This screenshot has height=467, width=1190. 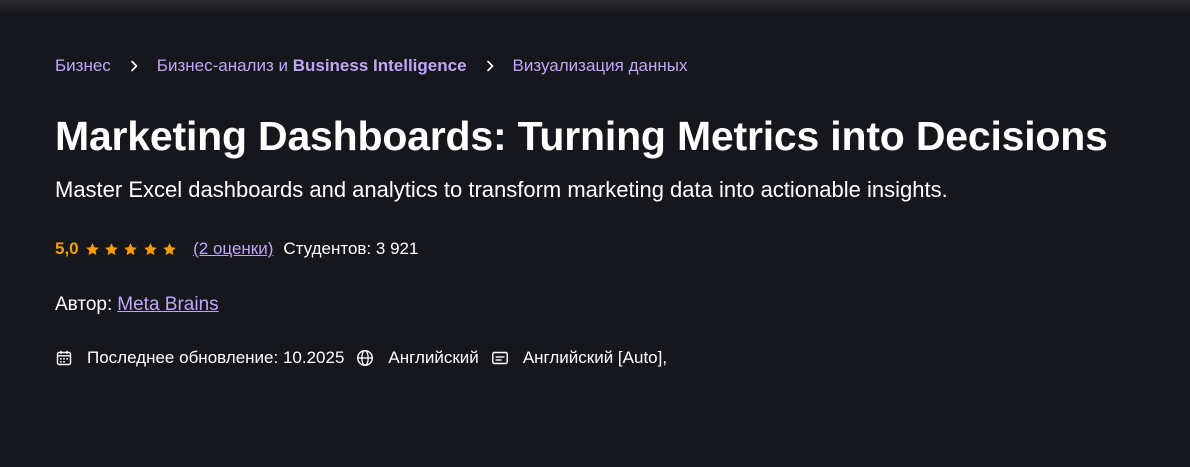 I want to click on meta-row: Последнее обновление: 10.2025 Английский, so click(x=612, y=358).